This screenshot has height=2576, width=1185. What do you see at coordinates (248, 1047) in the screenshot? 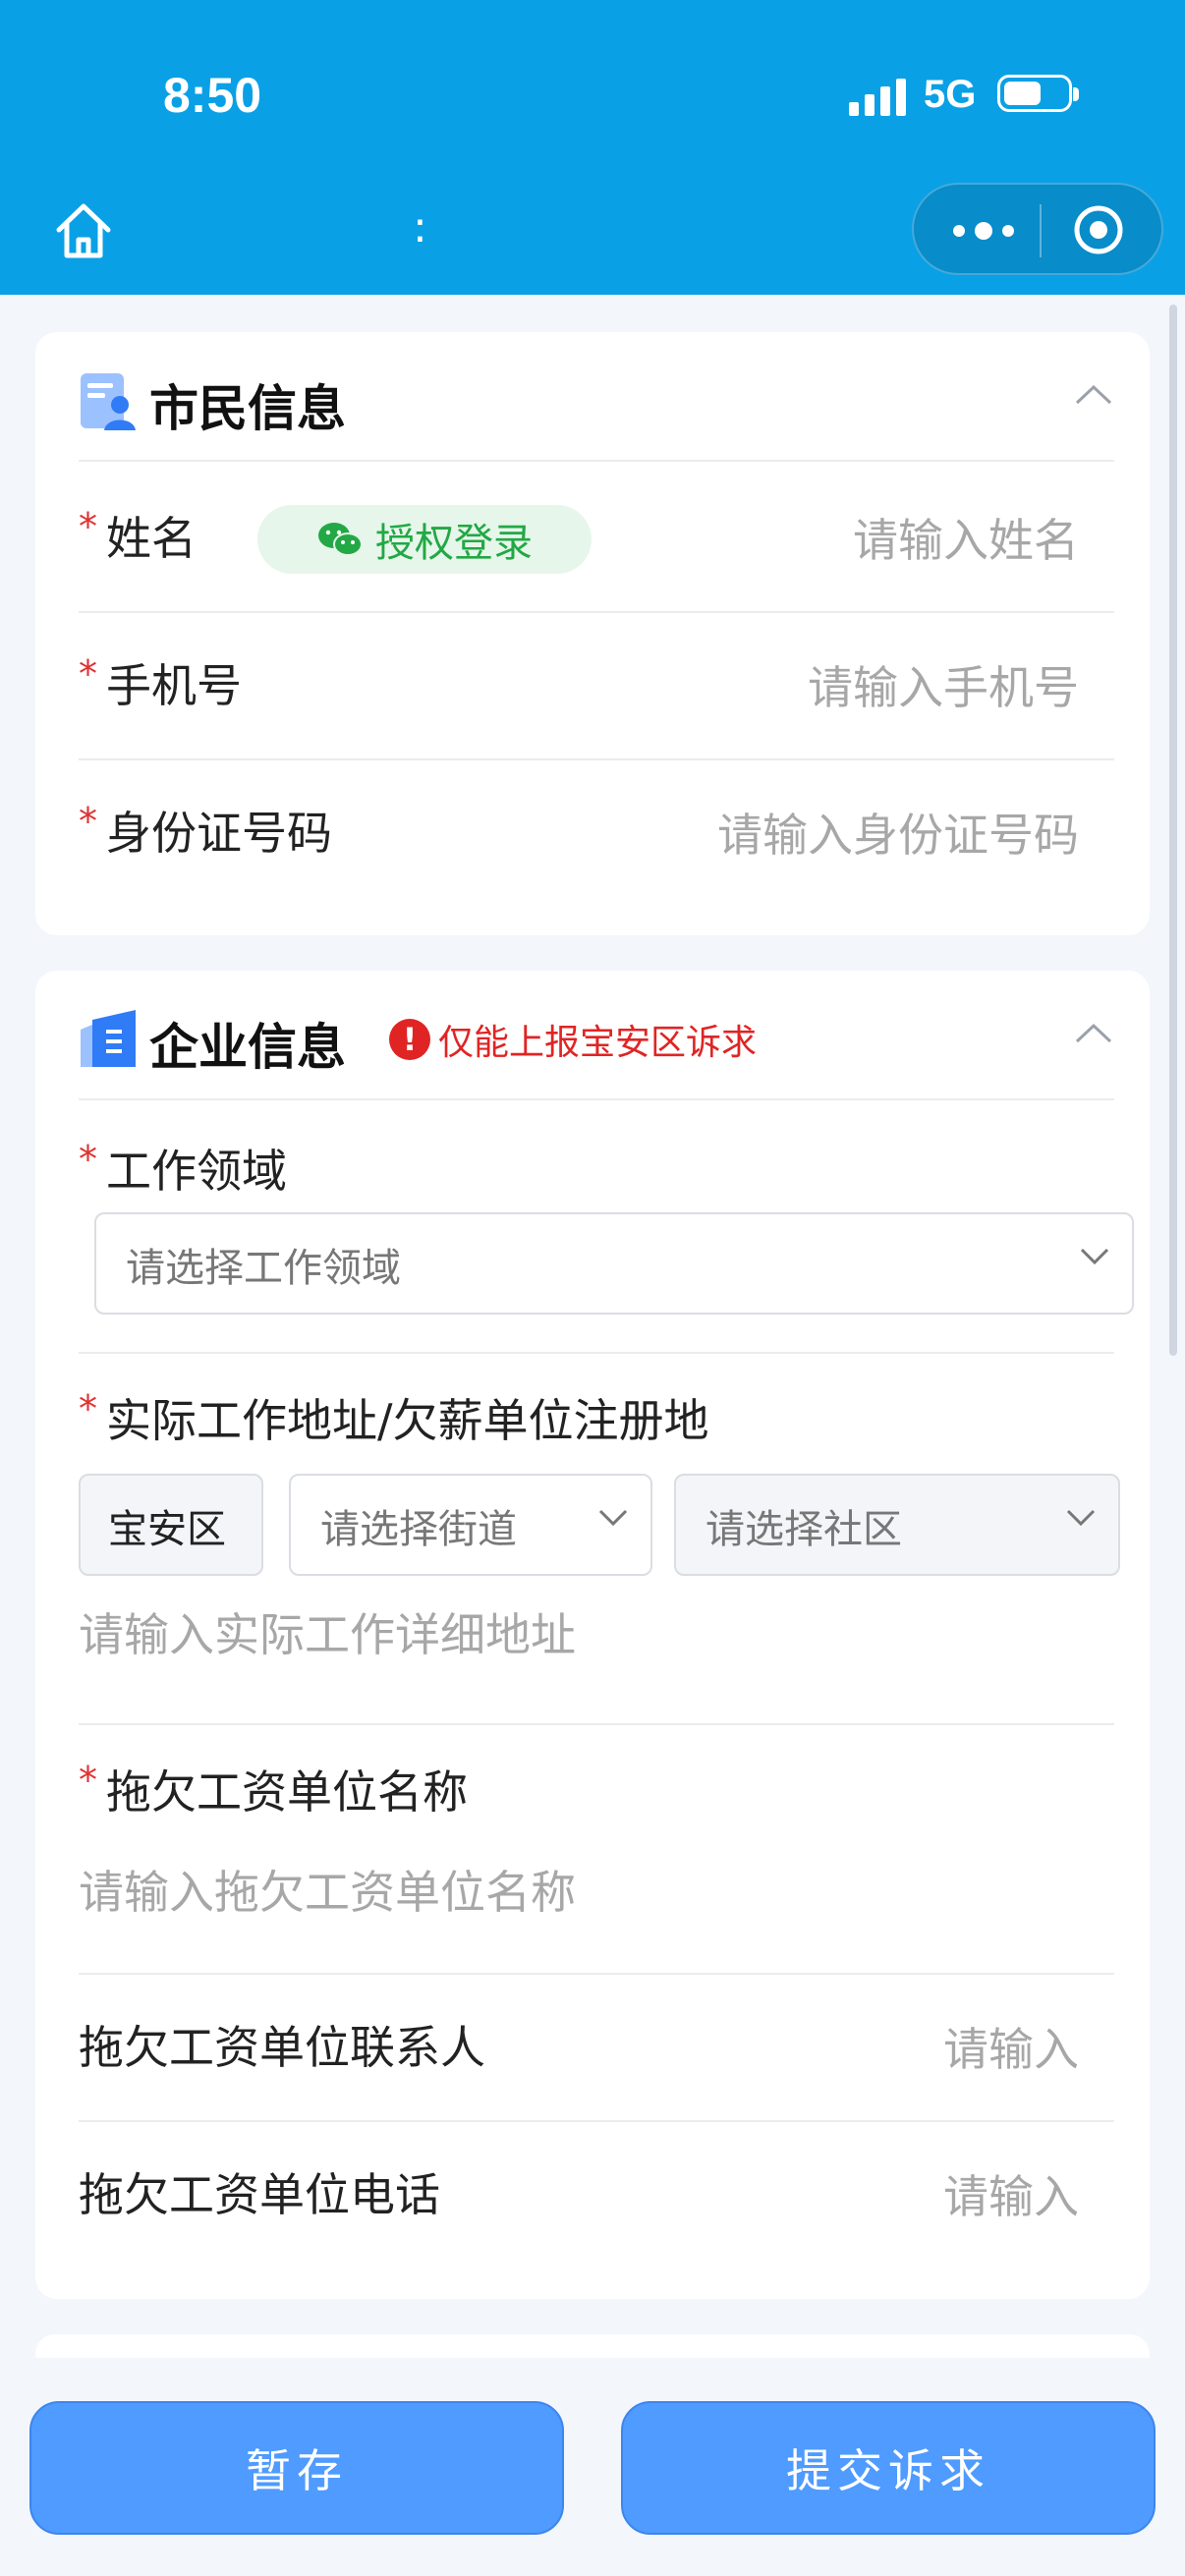
I see `company-info-title: 企业信息` at bounding box center [248, 1047].